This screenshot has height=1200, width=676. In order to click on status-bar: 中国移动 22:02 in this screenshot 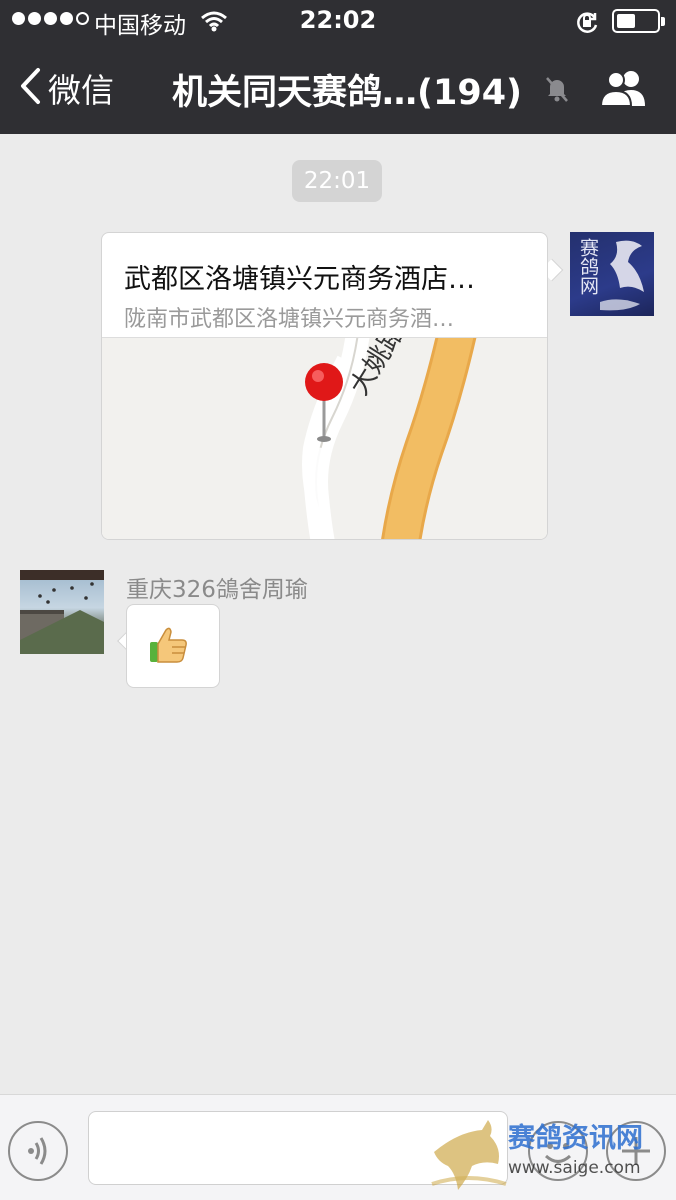, I will do `click(338, 21)`.